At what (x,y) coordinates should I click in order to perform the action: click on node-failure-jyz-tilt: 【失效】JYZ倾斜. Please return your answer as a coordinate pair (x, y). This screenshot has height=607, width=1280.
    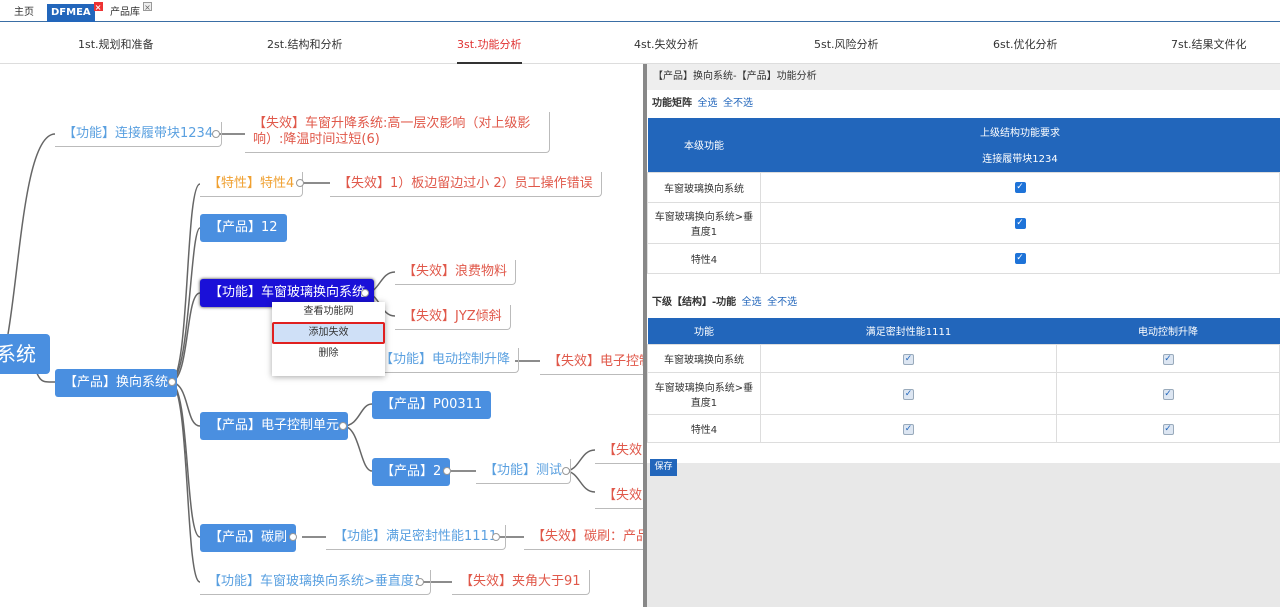
    Looking at the image, I should click on (453, 317).